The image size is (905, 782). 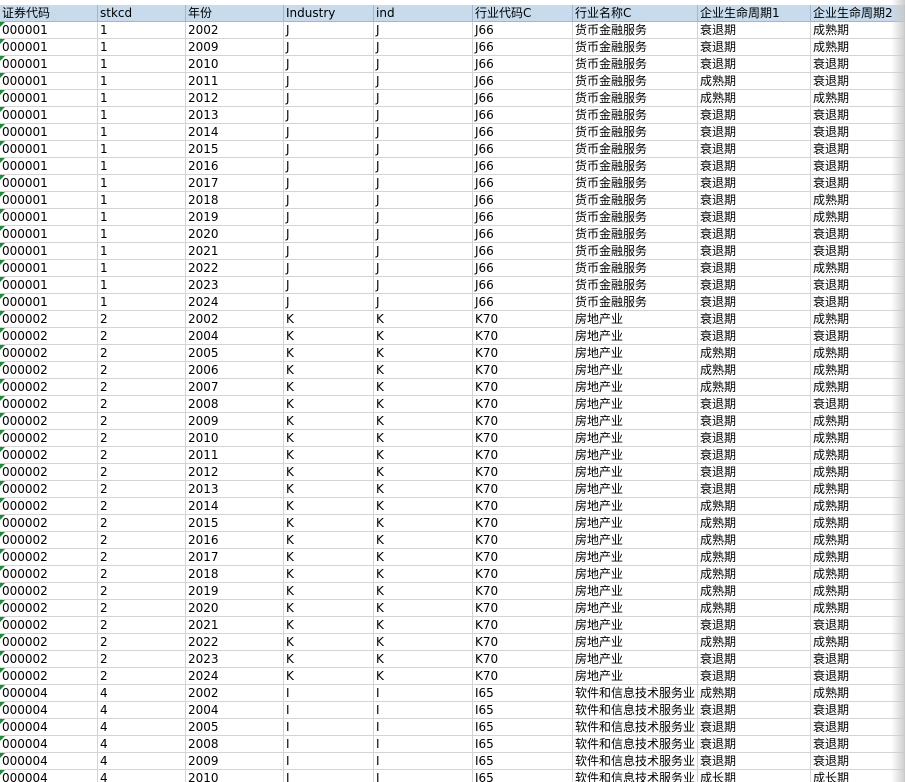 I want to click on cell-year: 2016, so click(x=235, y=540).